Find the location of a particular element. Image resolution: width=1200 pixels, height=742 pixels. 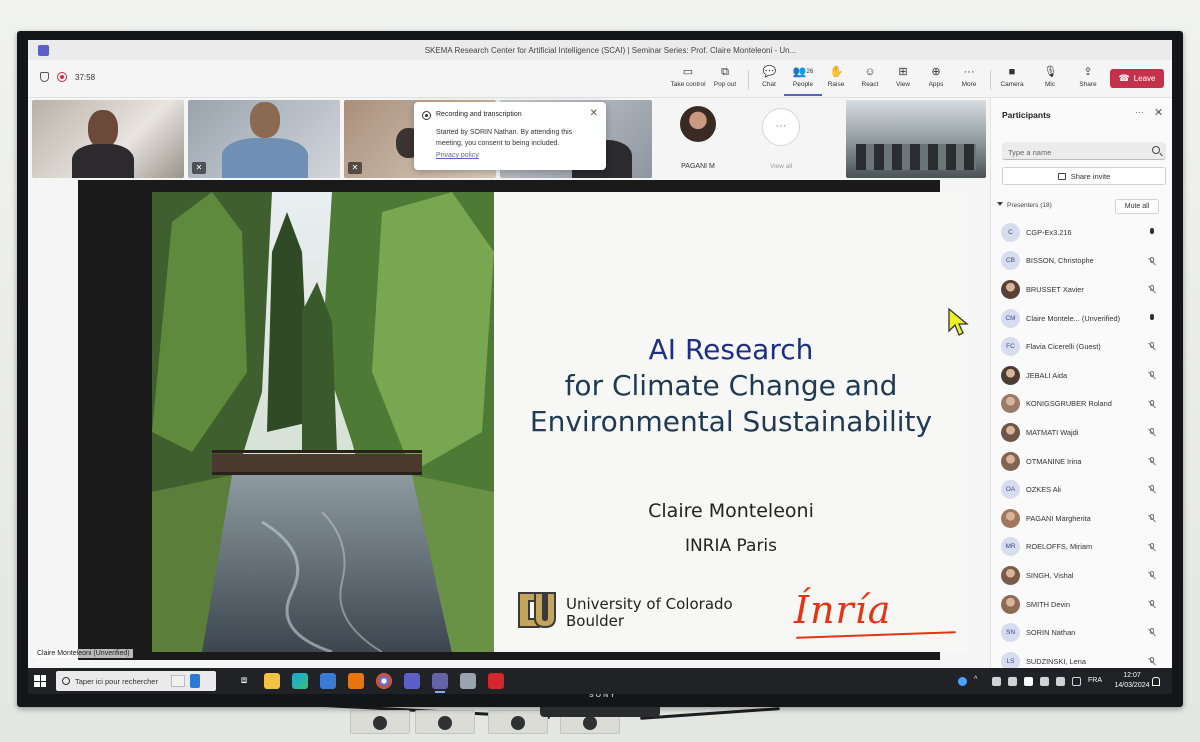

network-icon is located at coordinates (1044, 681).